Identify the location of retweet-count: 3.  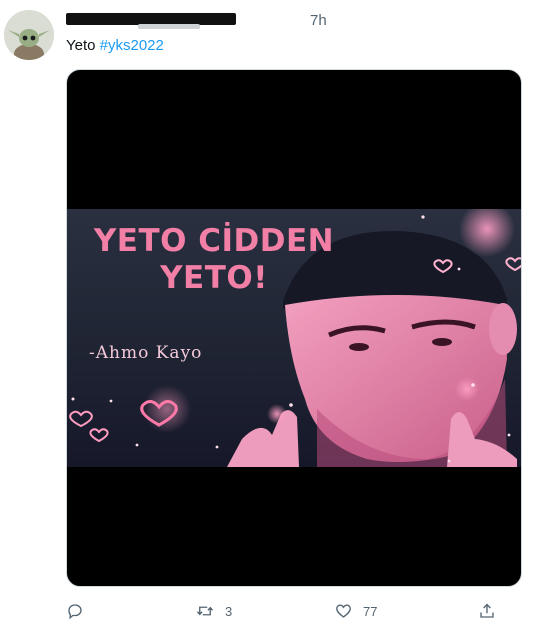
(229, 611).